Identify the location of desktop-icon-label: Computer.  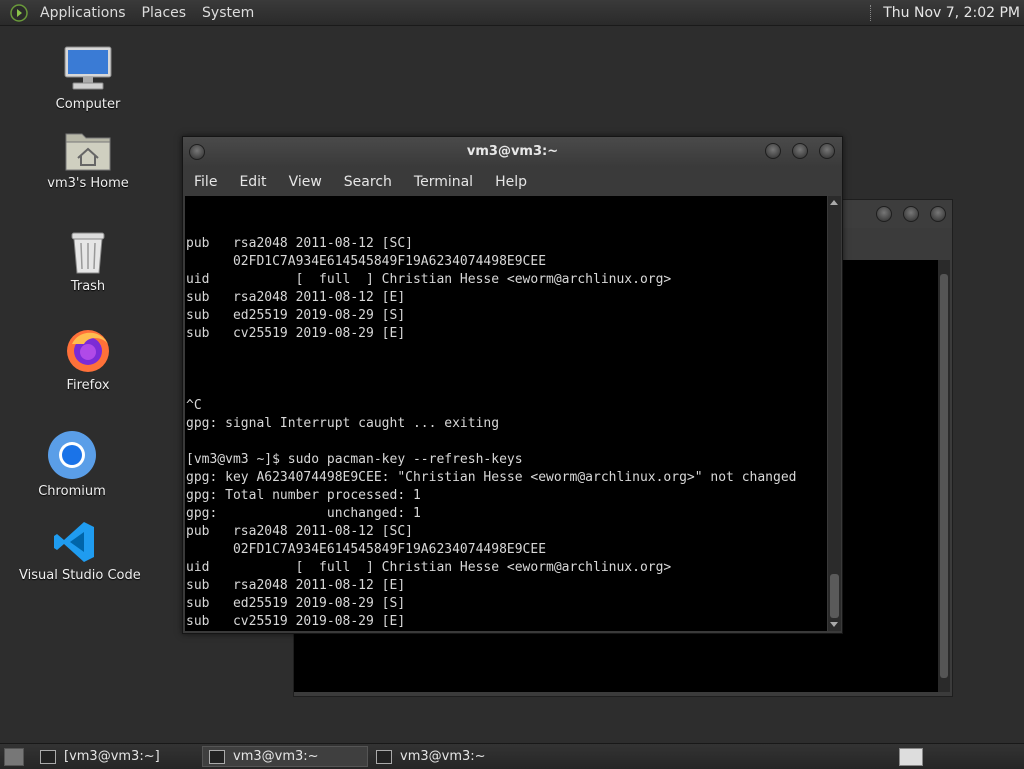
(88, 104).